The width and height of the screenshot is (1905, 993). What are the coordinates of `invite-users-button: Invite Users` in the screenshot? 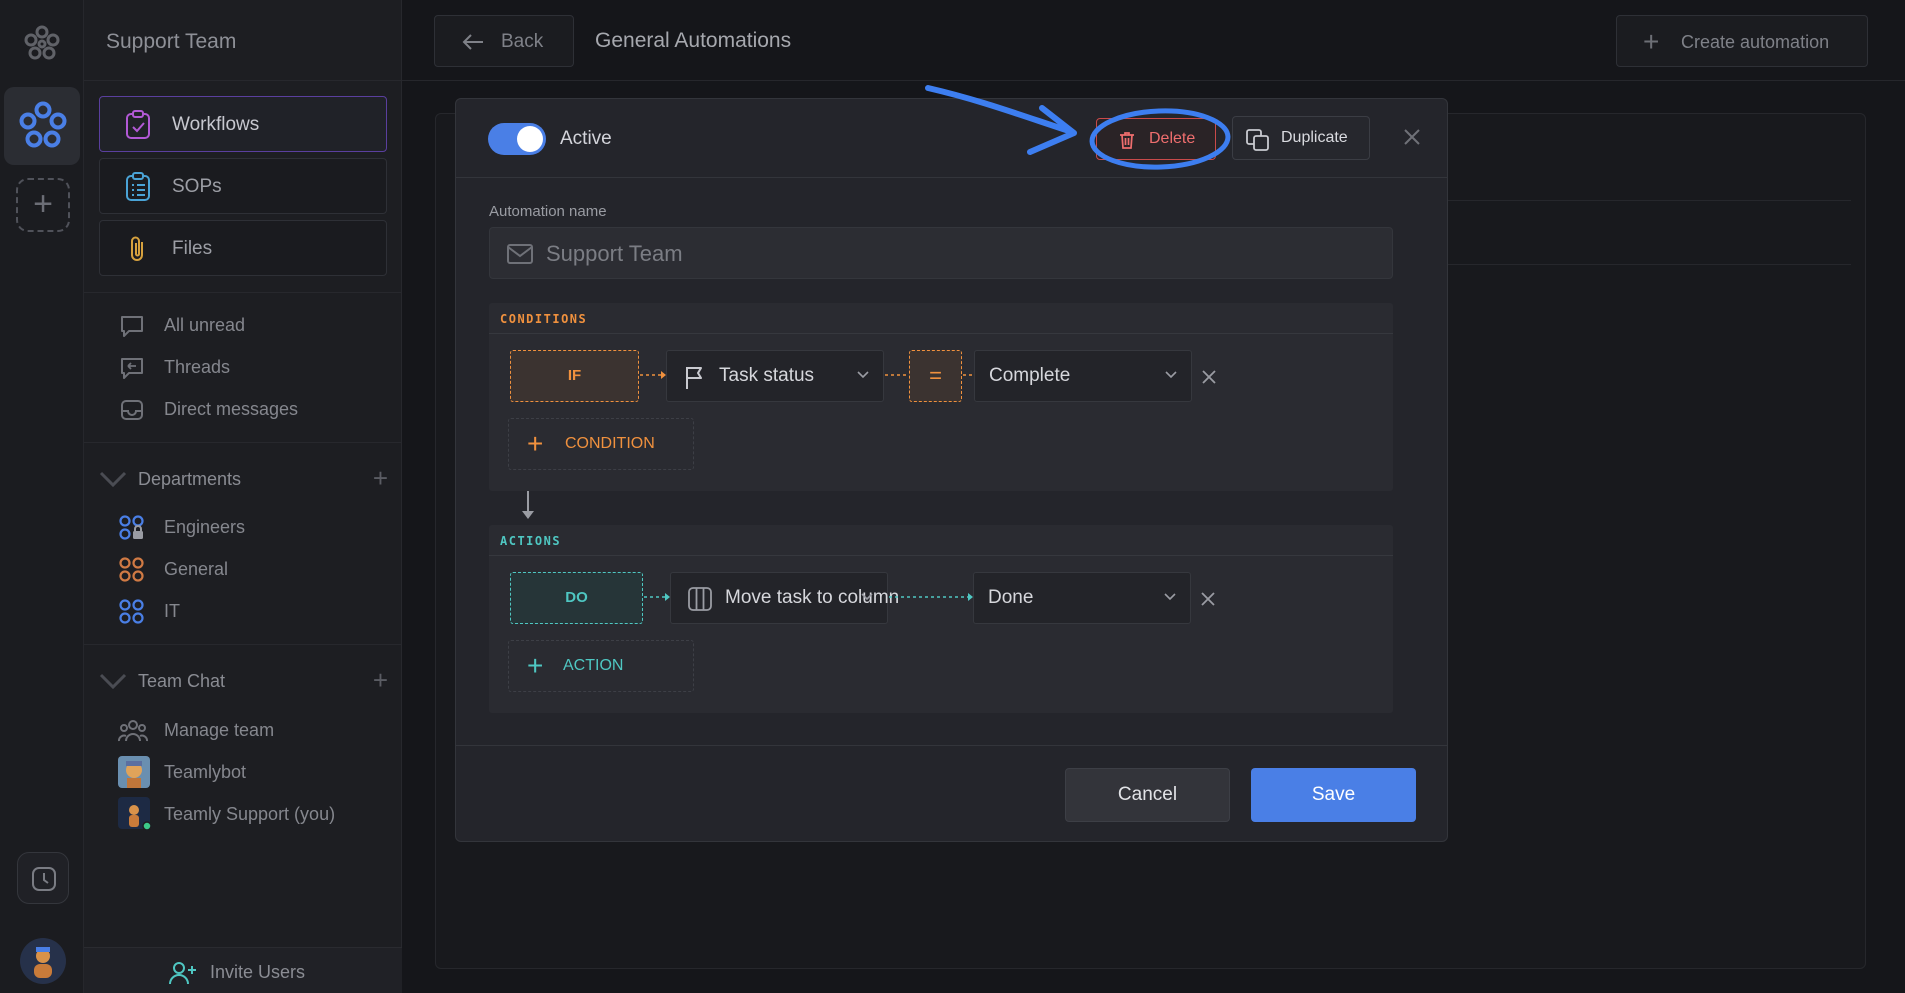 It's located at (243, 970).